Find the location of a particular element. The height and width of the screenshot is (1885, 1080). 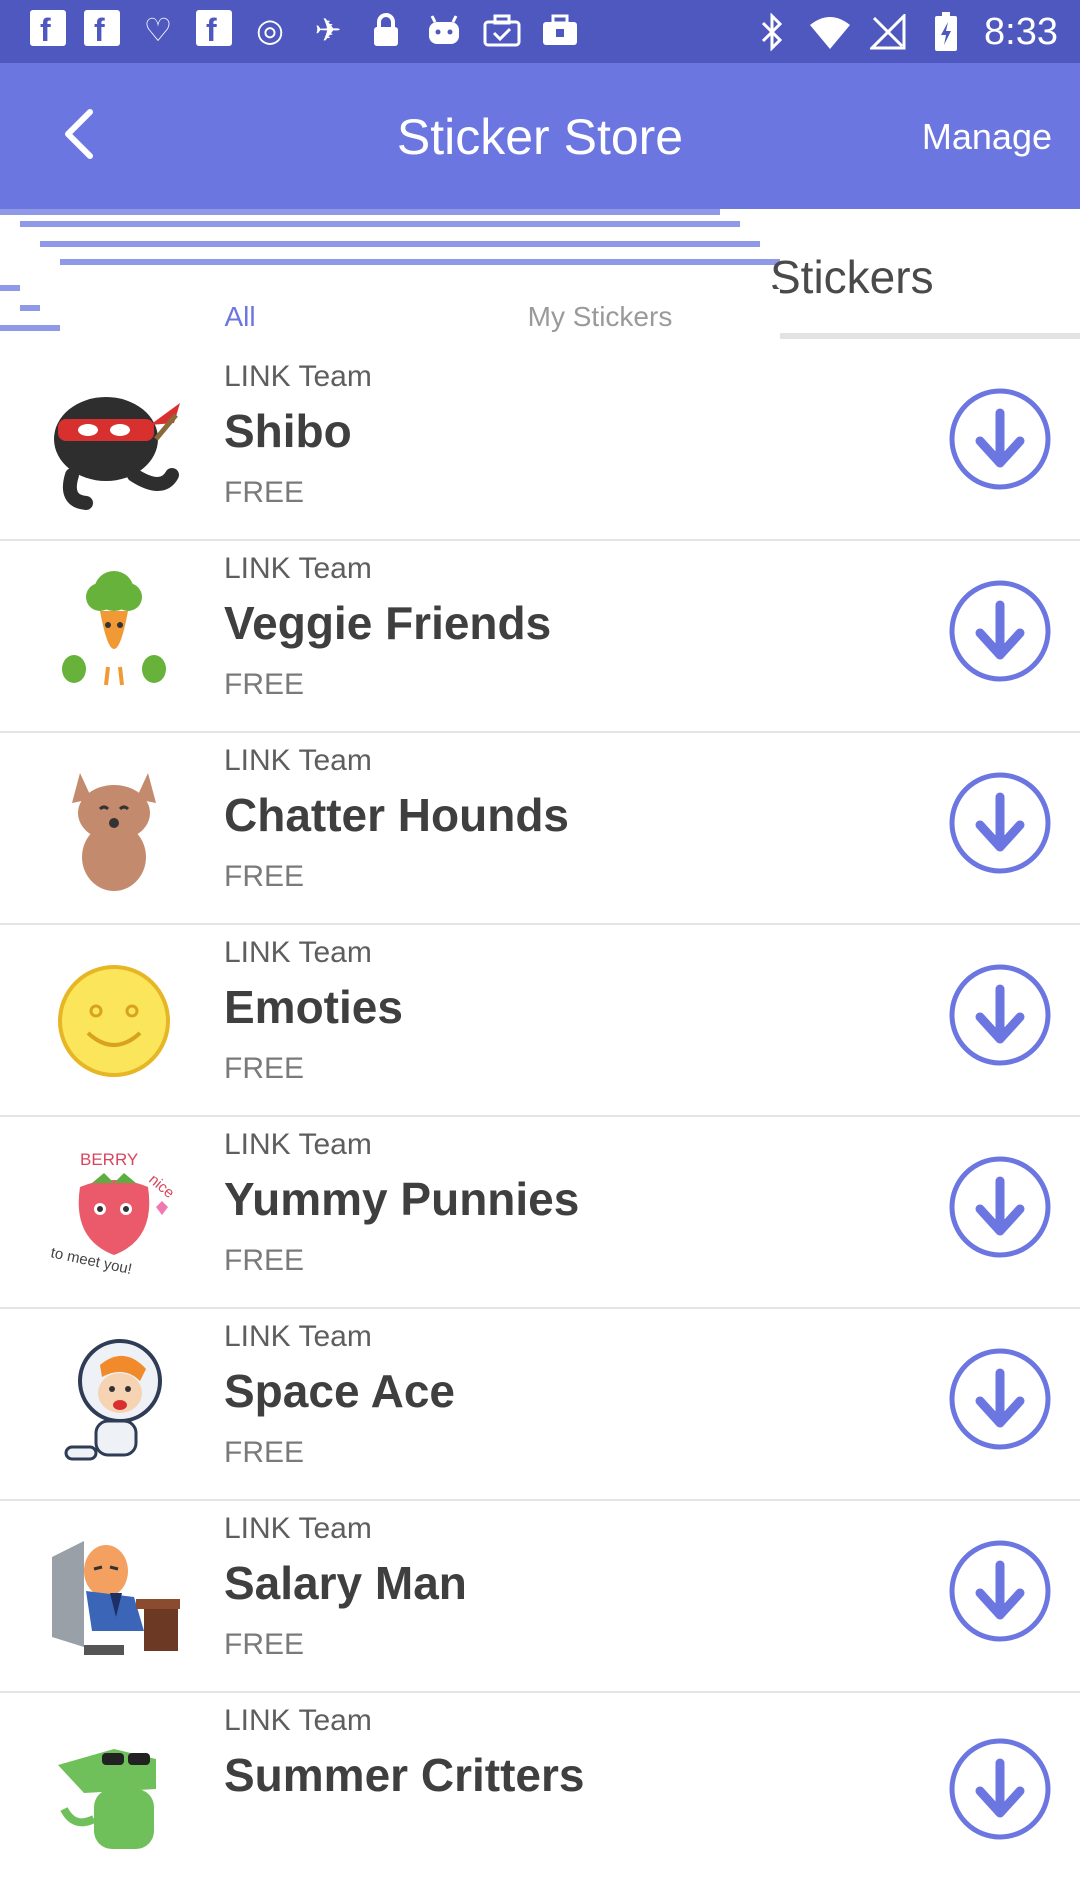

svg-text: nice is located at coordinates (161, 1186).